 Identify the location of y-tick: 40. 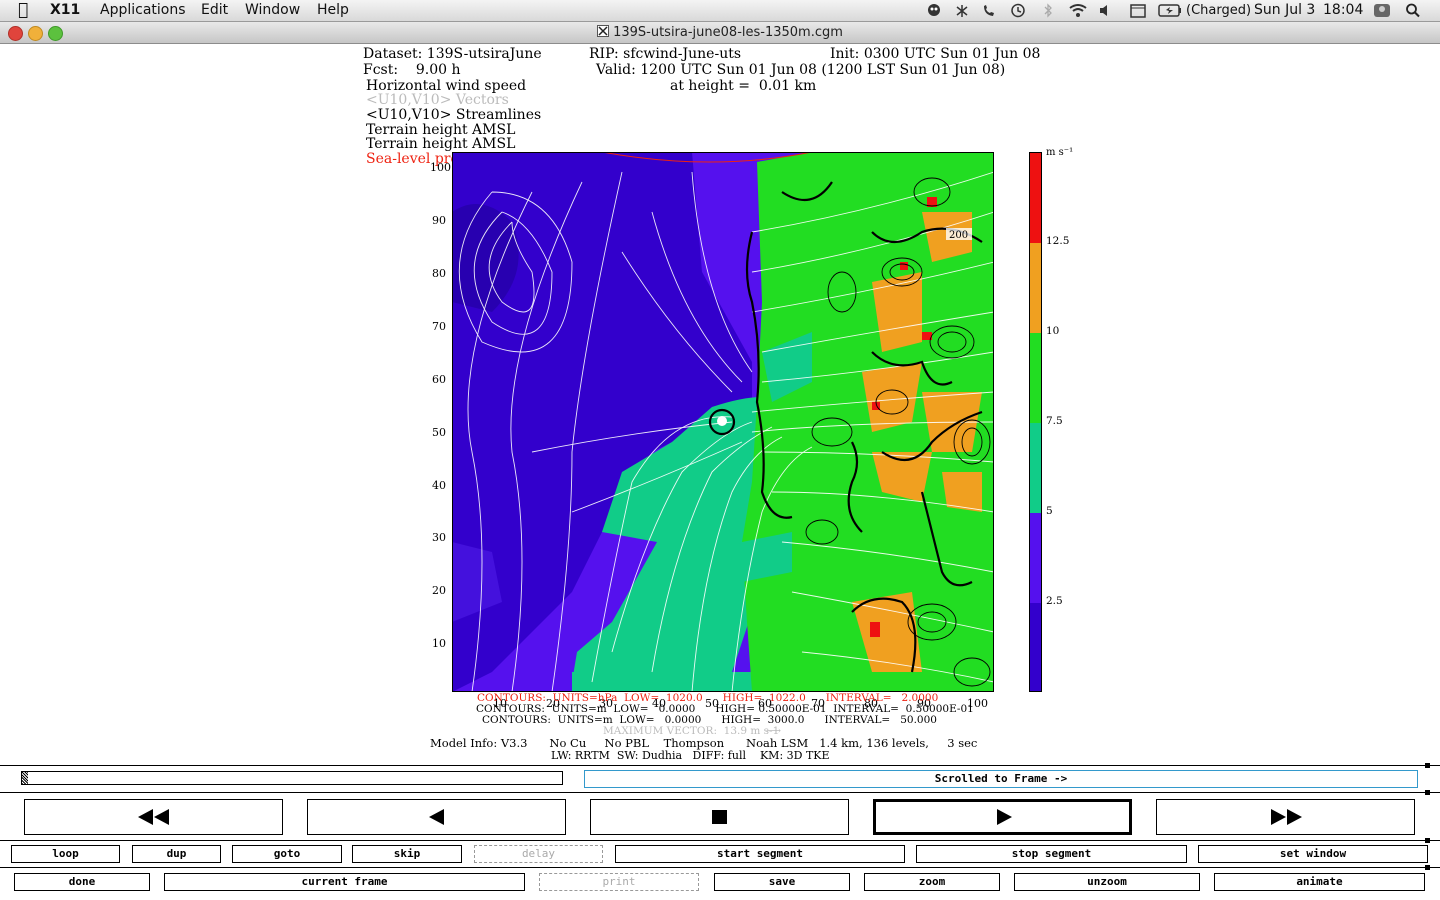
(439, 485).